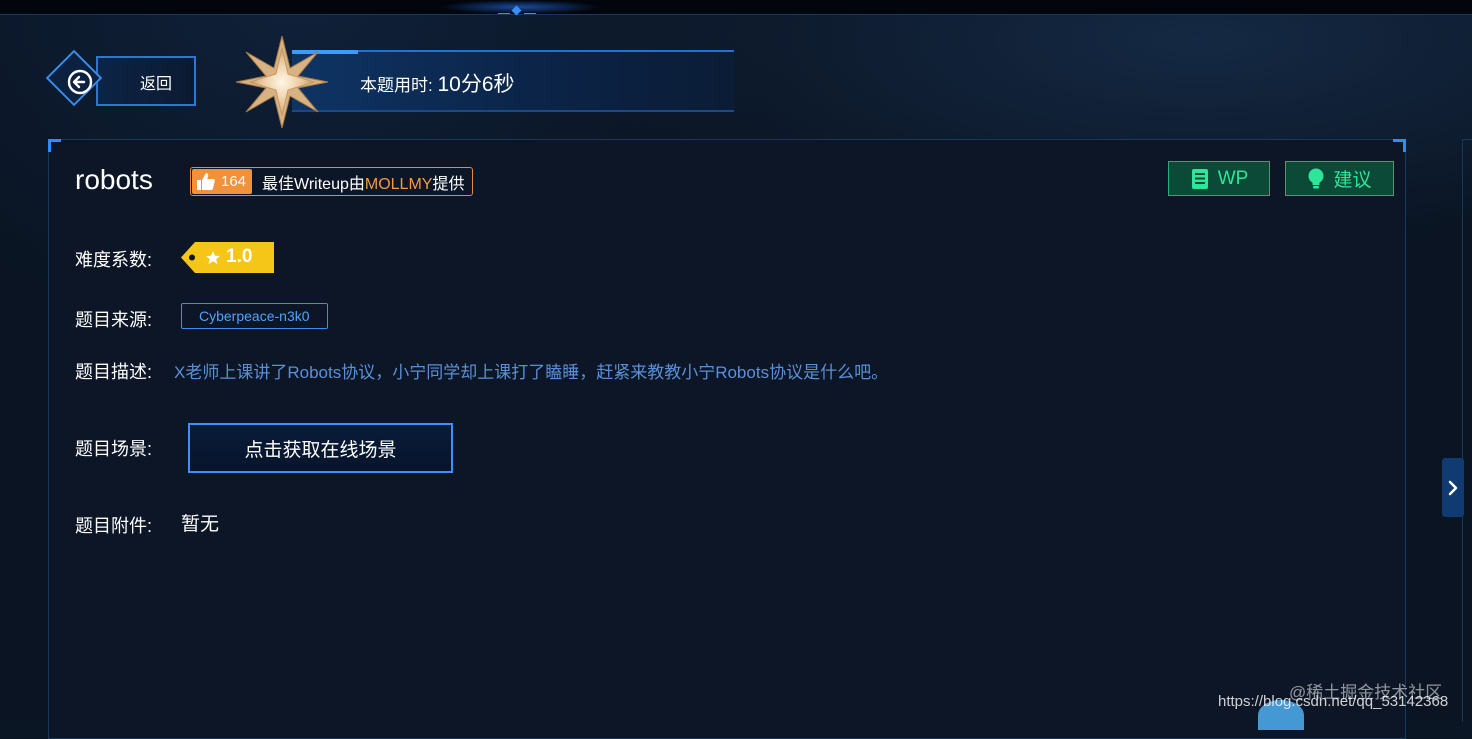  I want to click on timer-panel: 本题用时: 10分6秒, so click(489, 82).